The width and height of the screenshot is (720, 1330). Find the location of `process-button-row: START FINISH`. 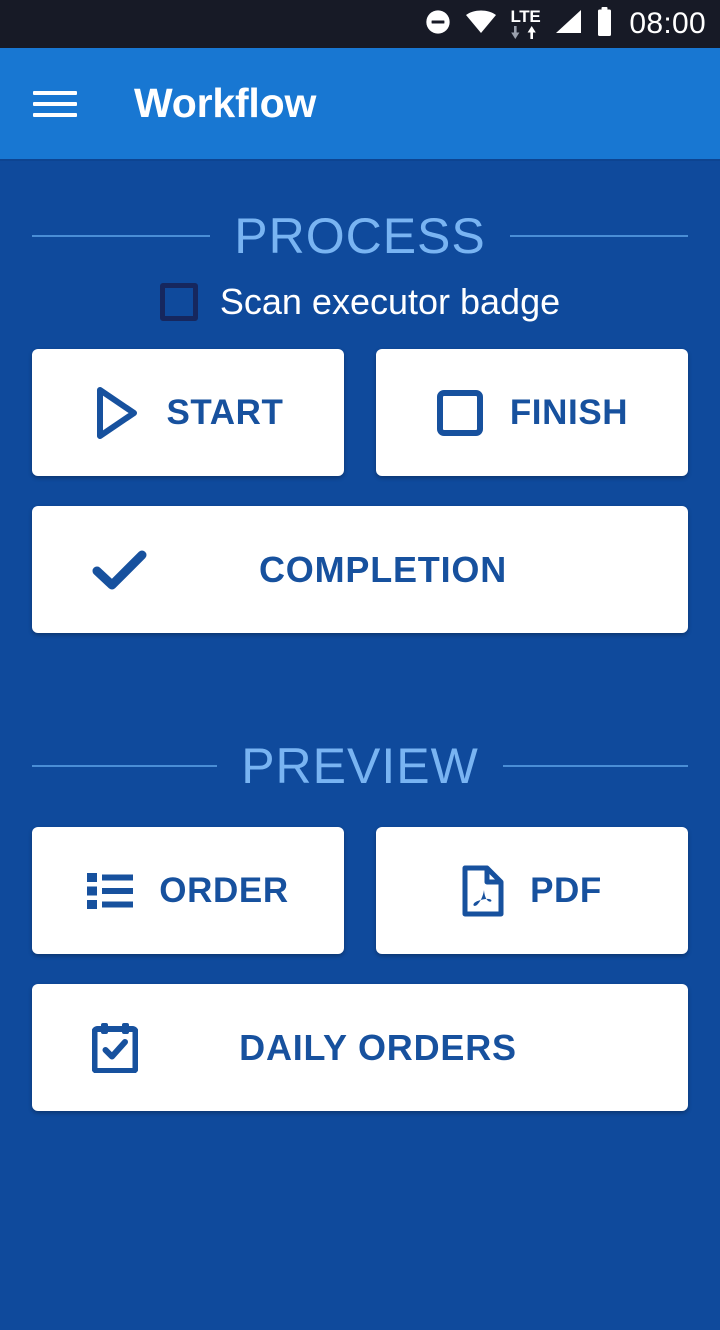

process-button-row: START FINISH is located at coordinates (360, 412).